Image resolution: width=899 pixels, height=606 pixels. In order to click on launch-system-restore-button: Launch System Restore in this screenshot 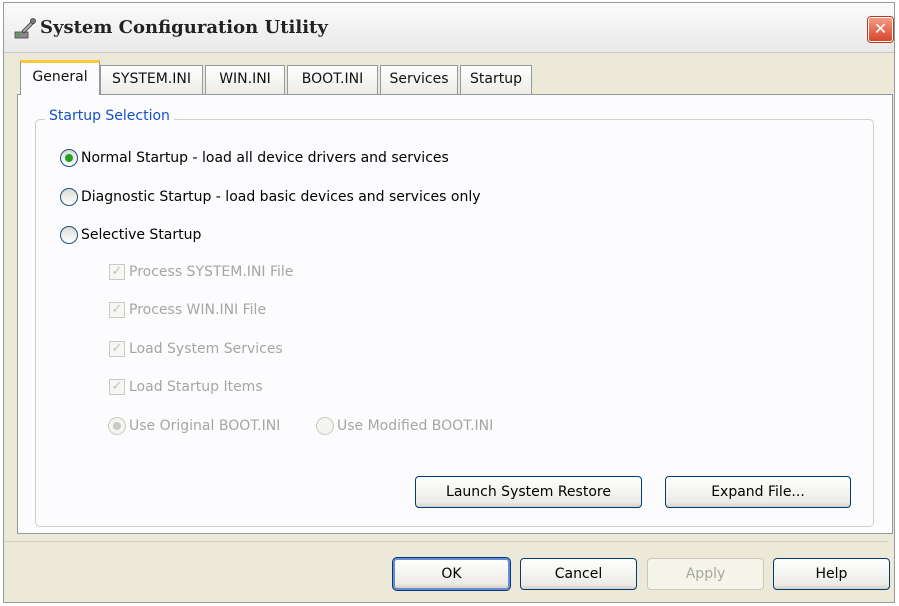, I will do `click(528, 492)`.